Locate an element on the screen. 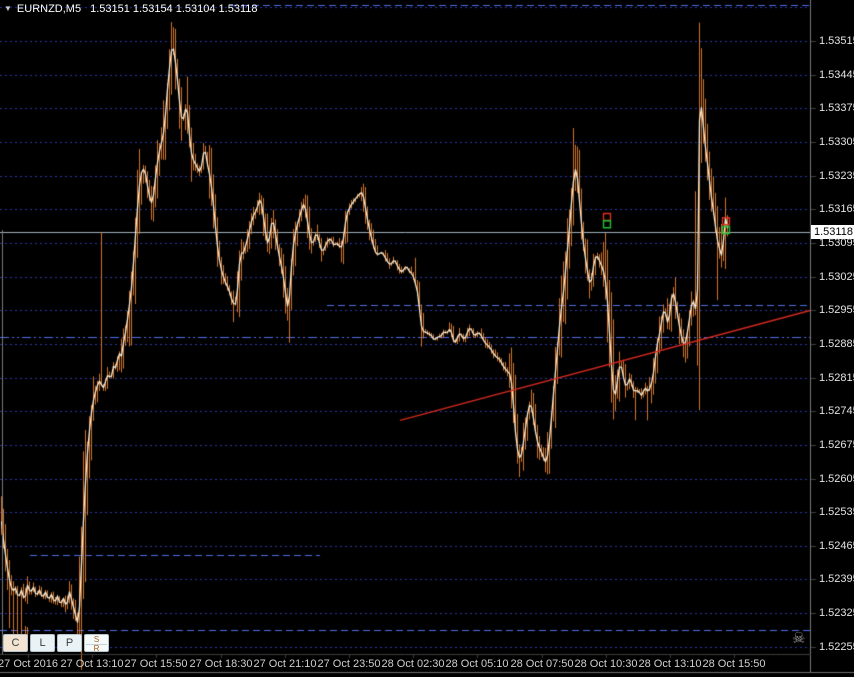 Image resolution: width=854 pixels, height=677 pixels. chart-button-sr: S R is located at coordinates (96, 643).